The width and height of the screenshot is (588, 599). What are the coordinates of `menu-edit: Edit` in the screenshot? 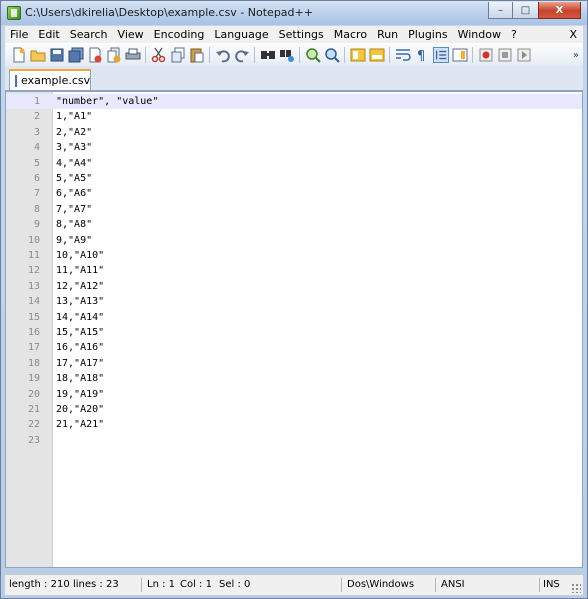 It's located at (48, 34).